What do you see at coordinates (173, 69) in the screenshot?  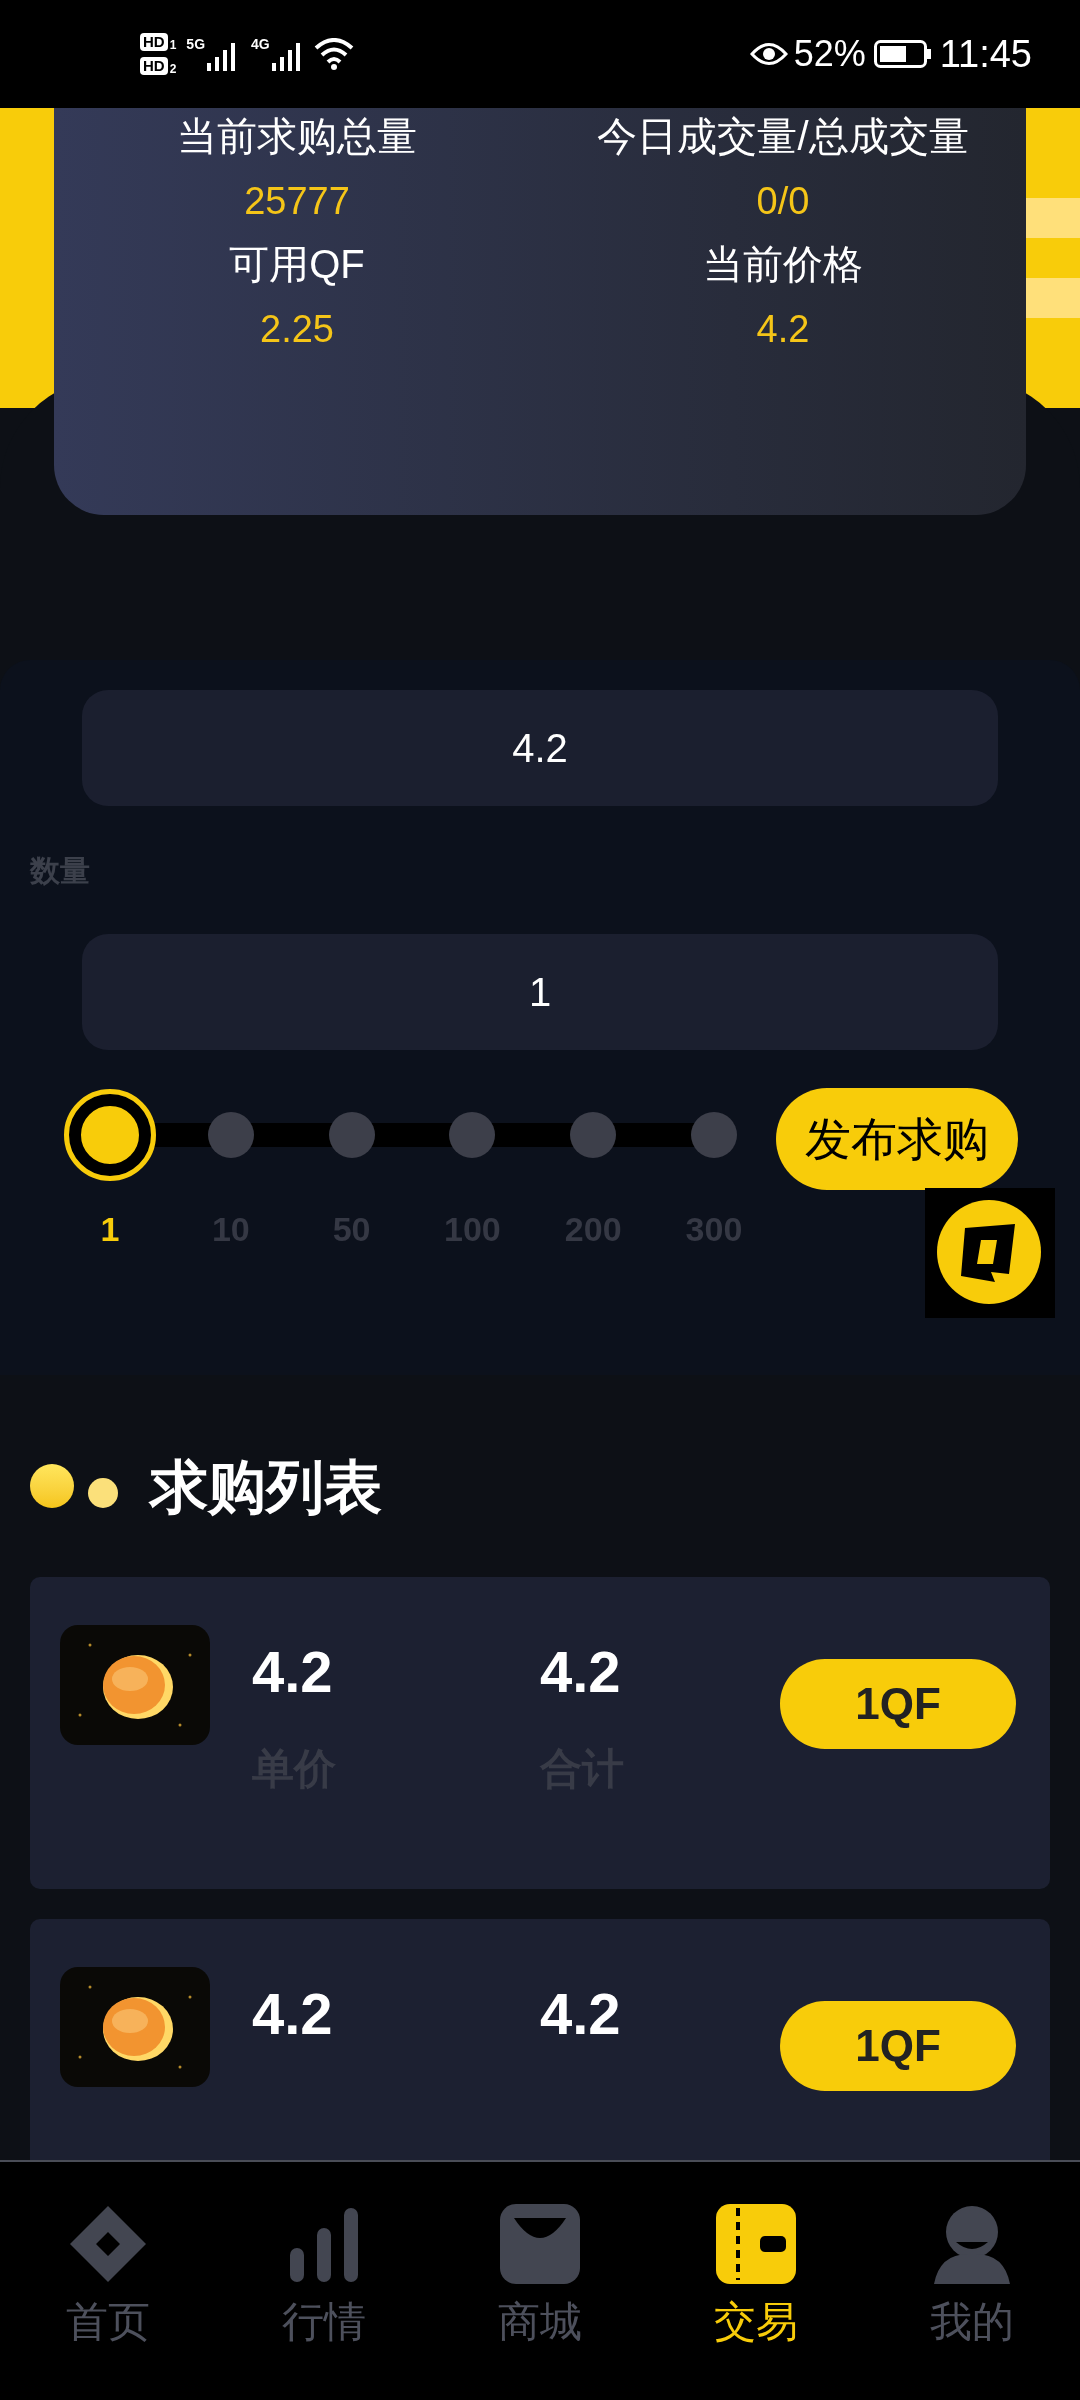 I see `sim-slot: 2` at bounding box center [173, 69].